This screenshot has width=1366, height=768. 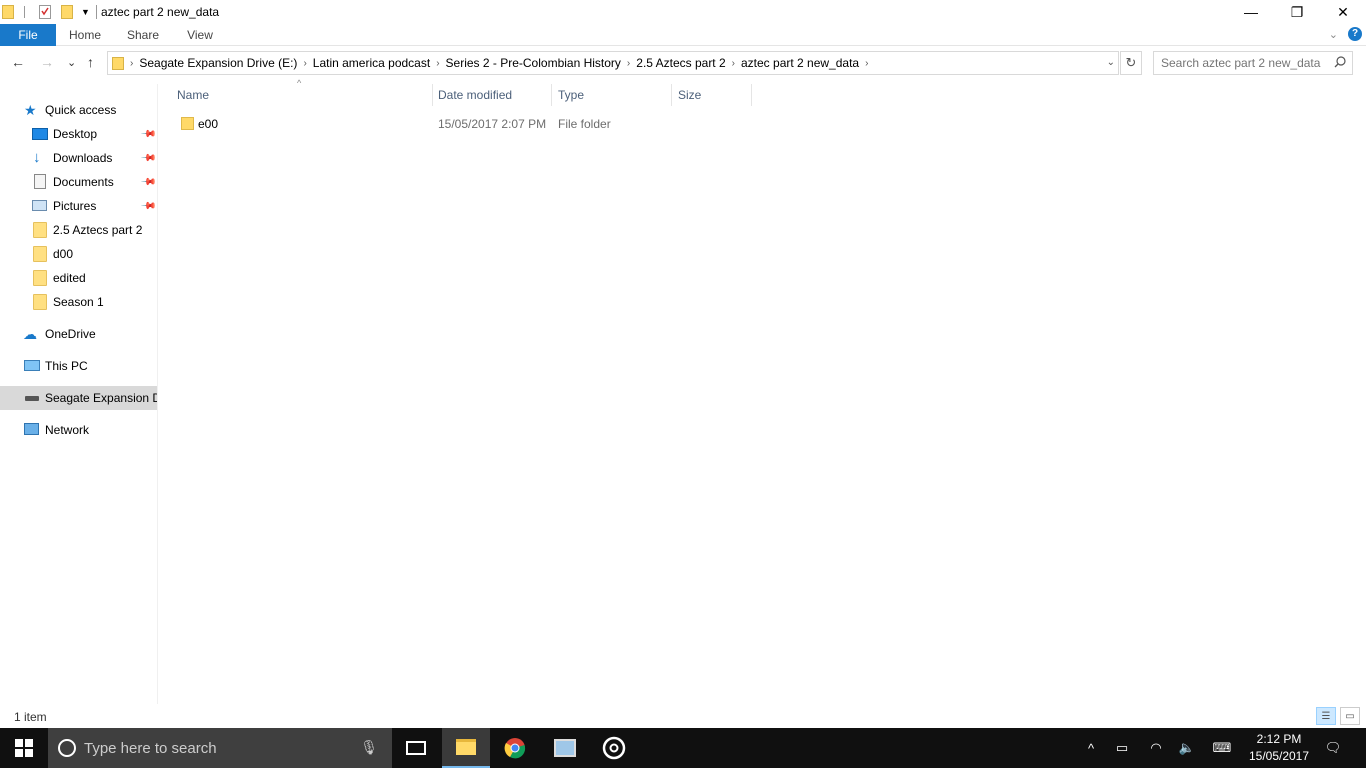 I want to click on file-type: File folder, so click(x=584, y=124).